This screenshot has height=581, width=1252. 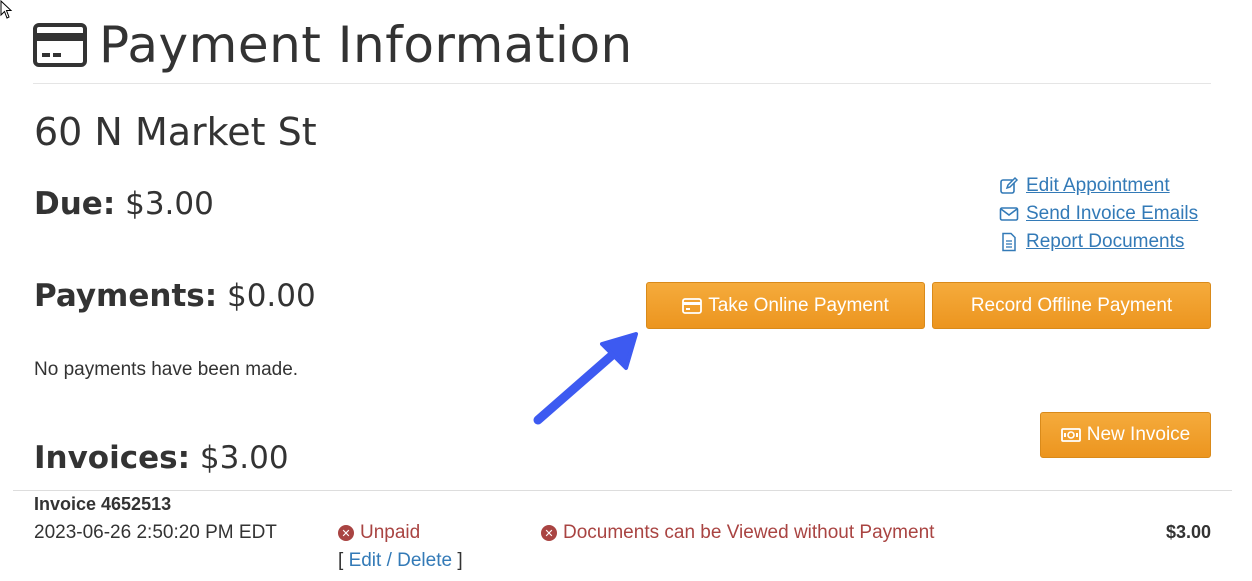 I want to click on edit-appointment-link: Edit Appointment, so click(x=1098, y=186).